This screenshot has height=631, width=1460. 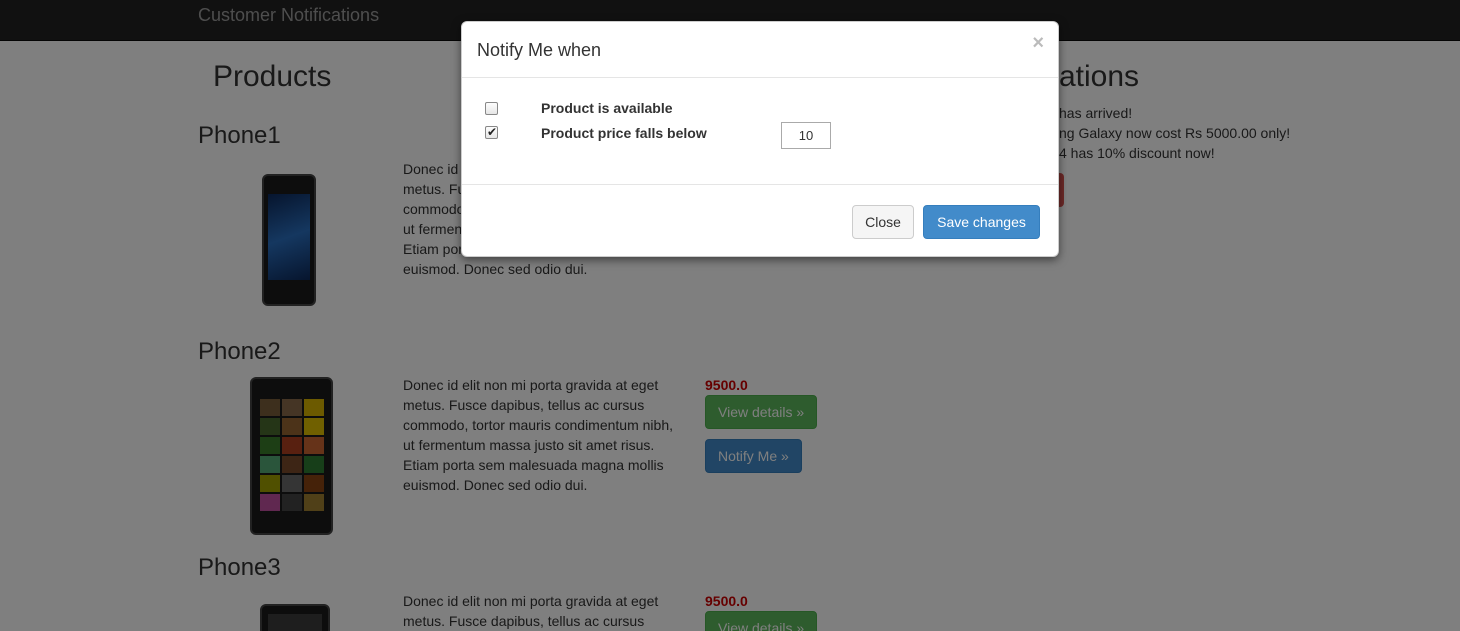 I want to click on modal-header: Notify Me when ×, so click(x=760, y=50).